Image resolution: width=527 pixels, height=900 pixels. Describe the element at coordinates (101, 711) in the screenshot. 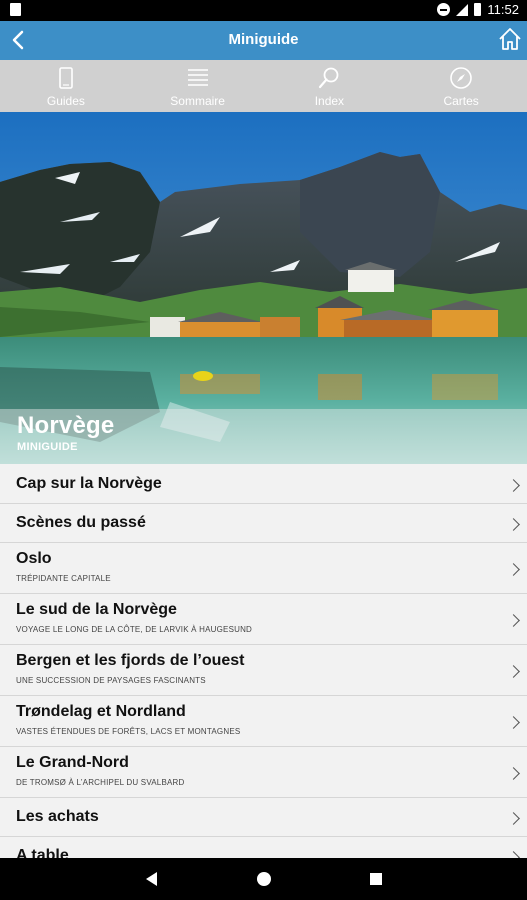

I see `list-item-title: Trøndelag et Nordland` at that location.